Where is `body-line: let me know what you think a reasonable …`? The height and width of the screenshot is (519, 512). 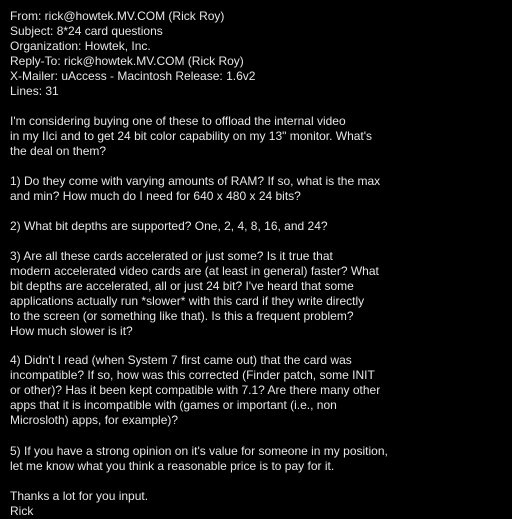 body-line: let me know what you think a reasonable … is located at coordinates (172, 466).